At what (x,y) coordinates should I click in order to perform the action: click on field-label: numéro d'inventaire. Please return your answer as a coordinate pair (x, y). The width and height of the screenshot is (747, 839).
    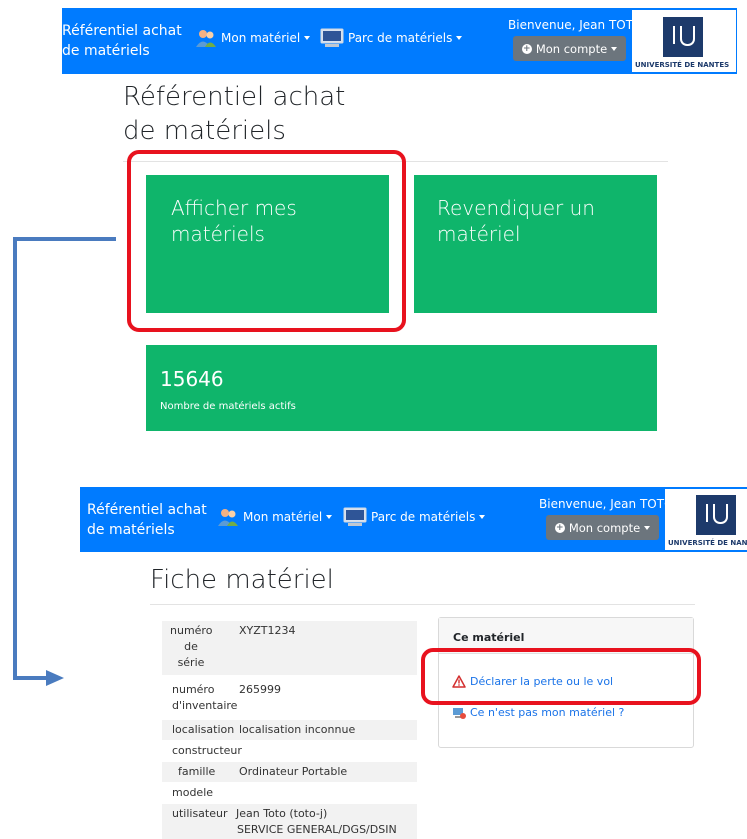
    Looking at the image, I should click on (205, 697).